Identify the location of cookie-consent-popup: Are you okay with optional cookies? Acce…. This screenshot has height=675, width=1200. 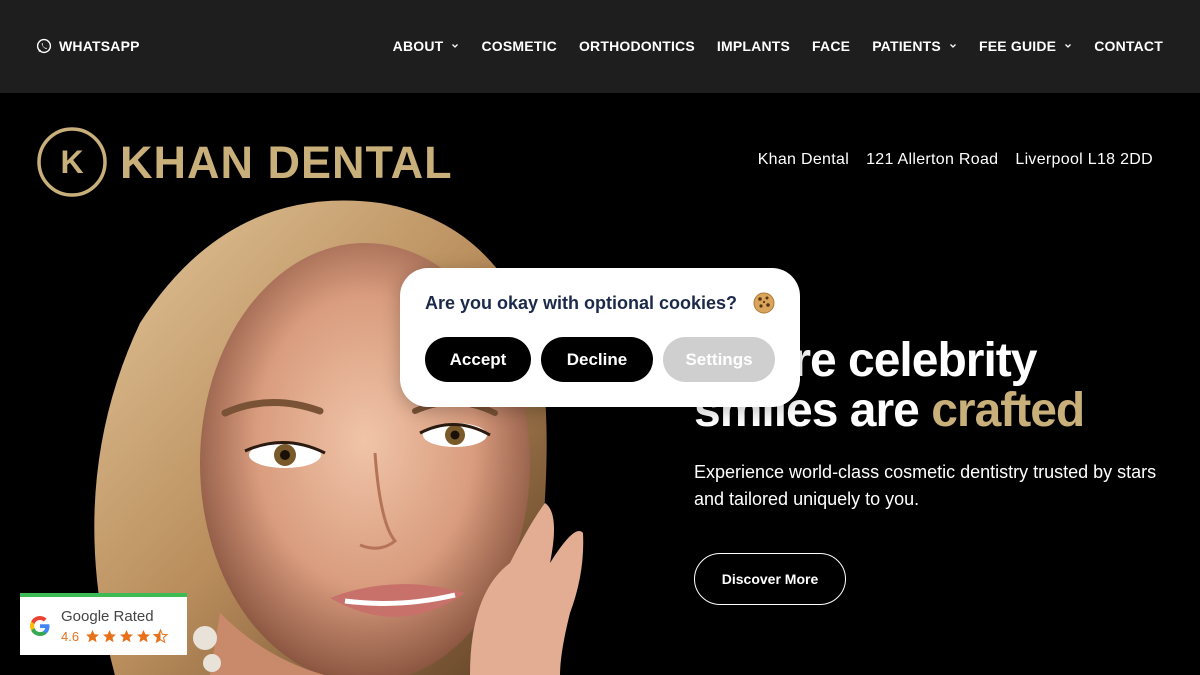
(600, 337).